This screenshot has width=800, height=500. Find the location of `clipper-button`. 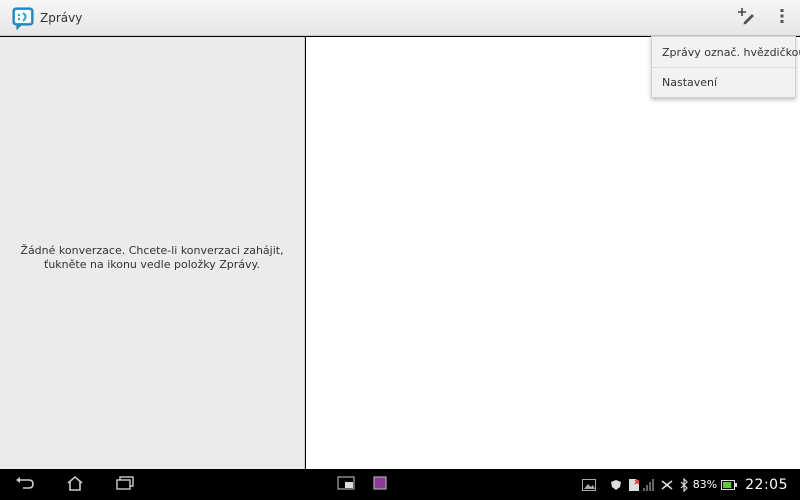

clipper-button is located at coordinates (380, 484).